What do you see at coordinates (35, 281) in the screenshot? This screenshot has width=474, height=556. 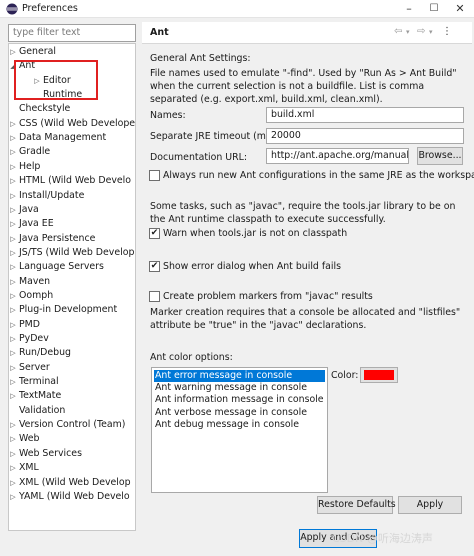 I see `tree-item-label: Maven` at bounding box center [35, 281].